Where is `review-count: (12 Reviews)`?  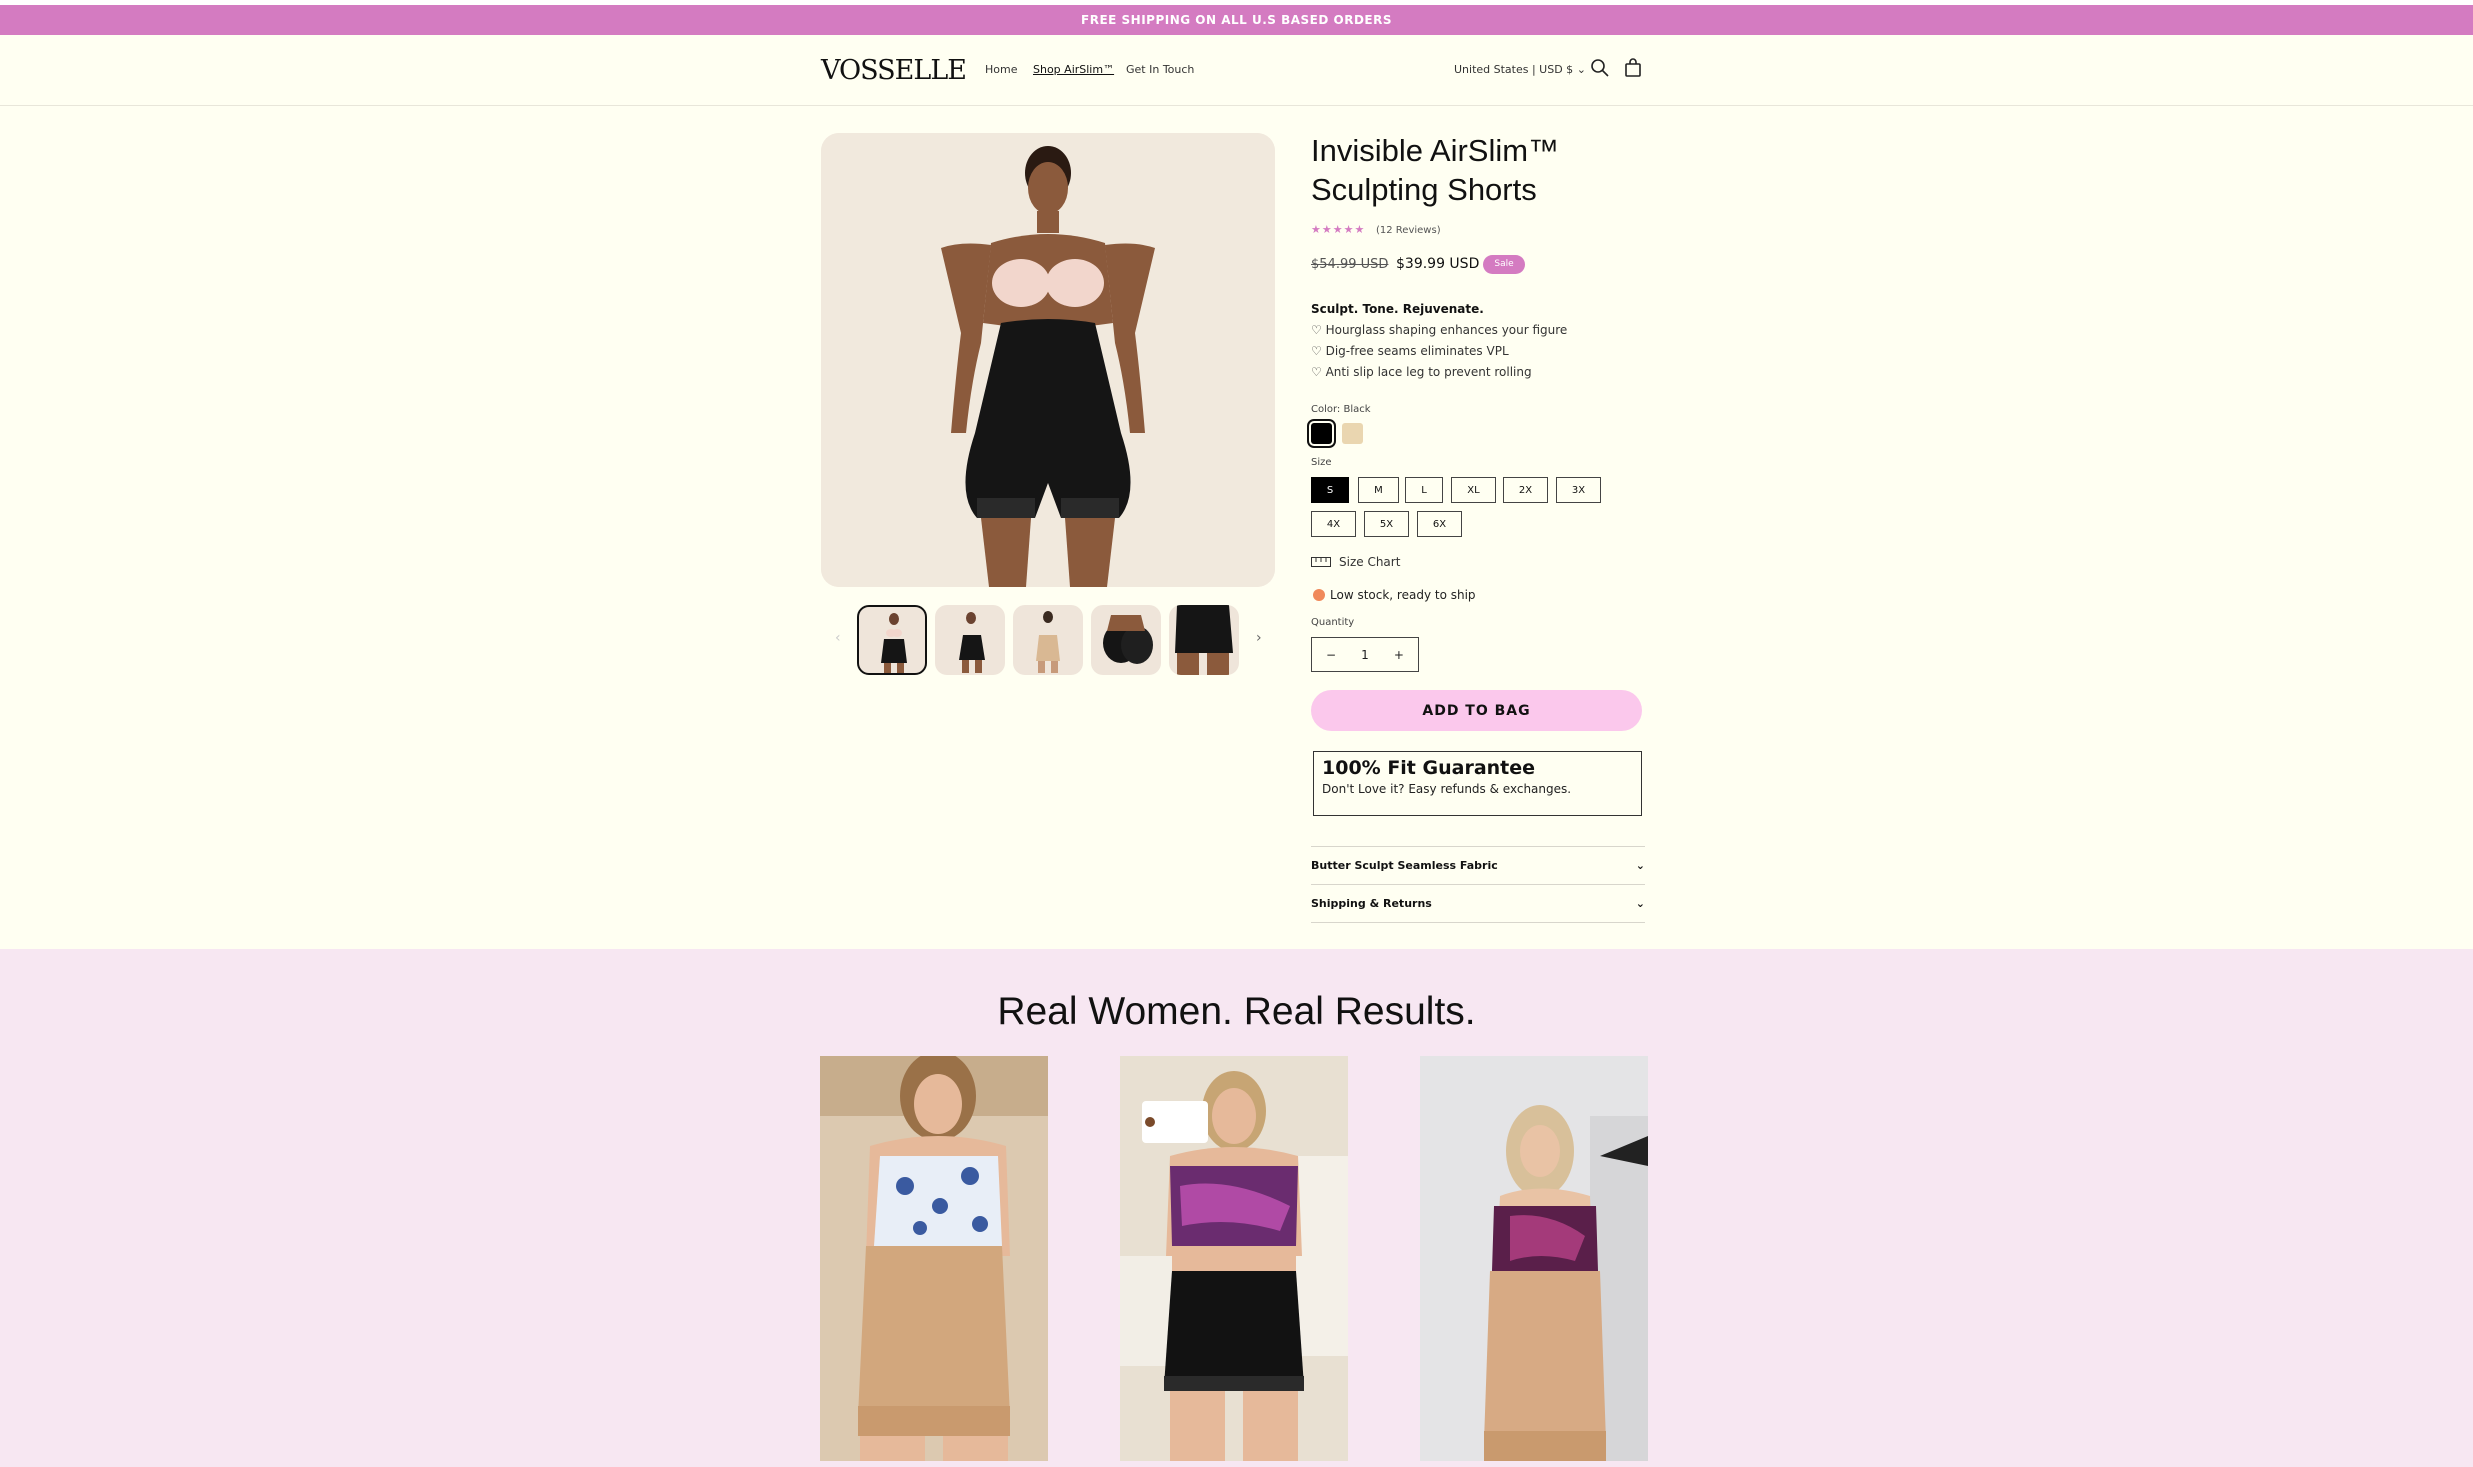 review-count: (12 Reviews) is located at coordinates (1408, 230).